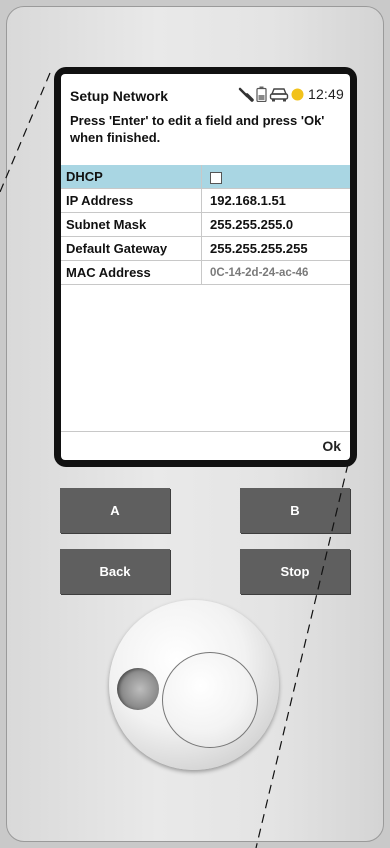 The height and width of the screenshot is (848, 390). I want to click on ip-address-field: 192.168.1.51, so click(275, 200).